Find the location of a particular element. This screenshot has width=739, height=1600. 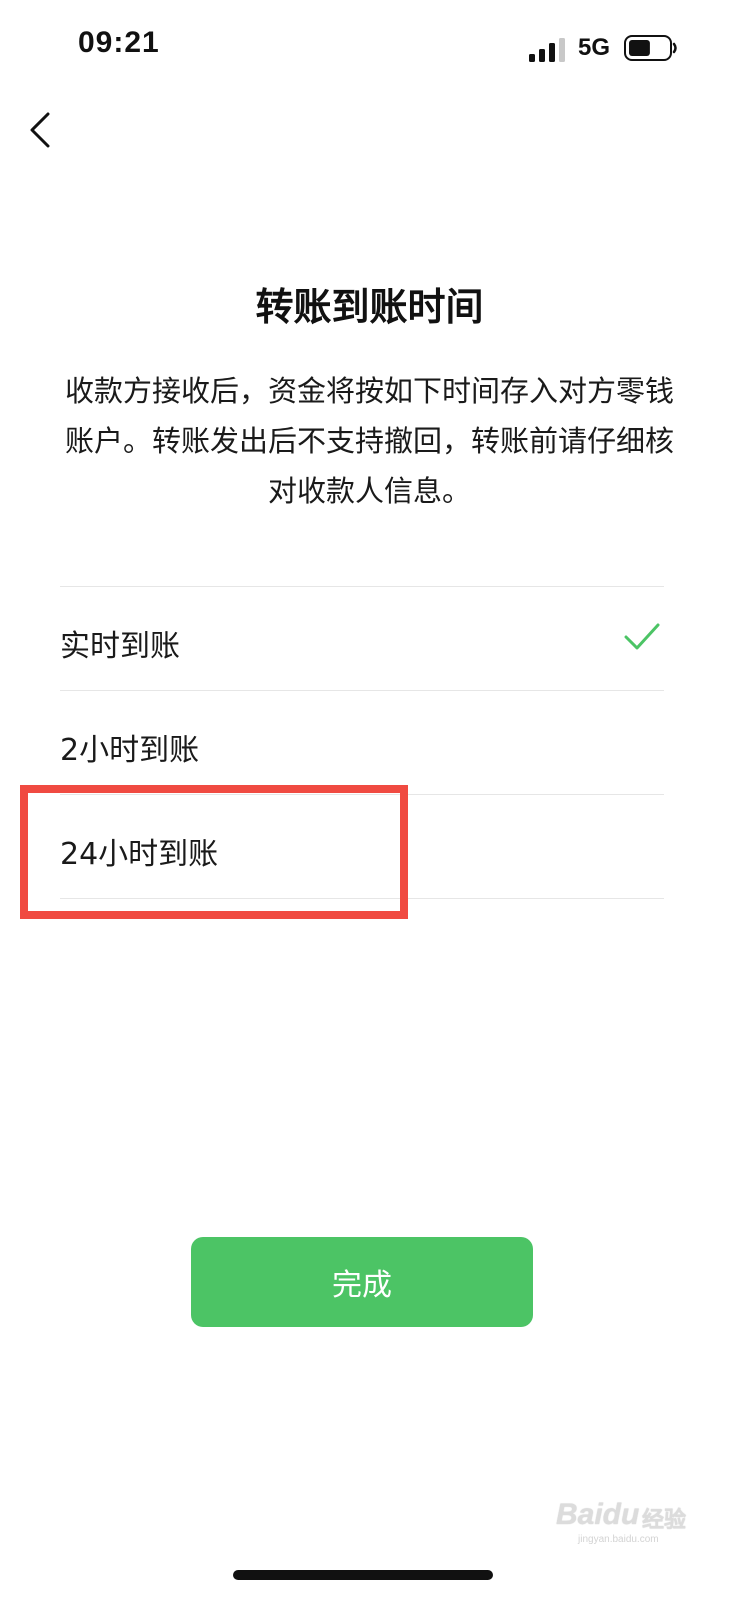

option-24-hours: 24小时到账 is located at coordinates (362, 847).